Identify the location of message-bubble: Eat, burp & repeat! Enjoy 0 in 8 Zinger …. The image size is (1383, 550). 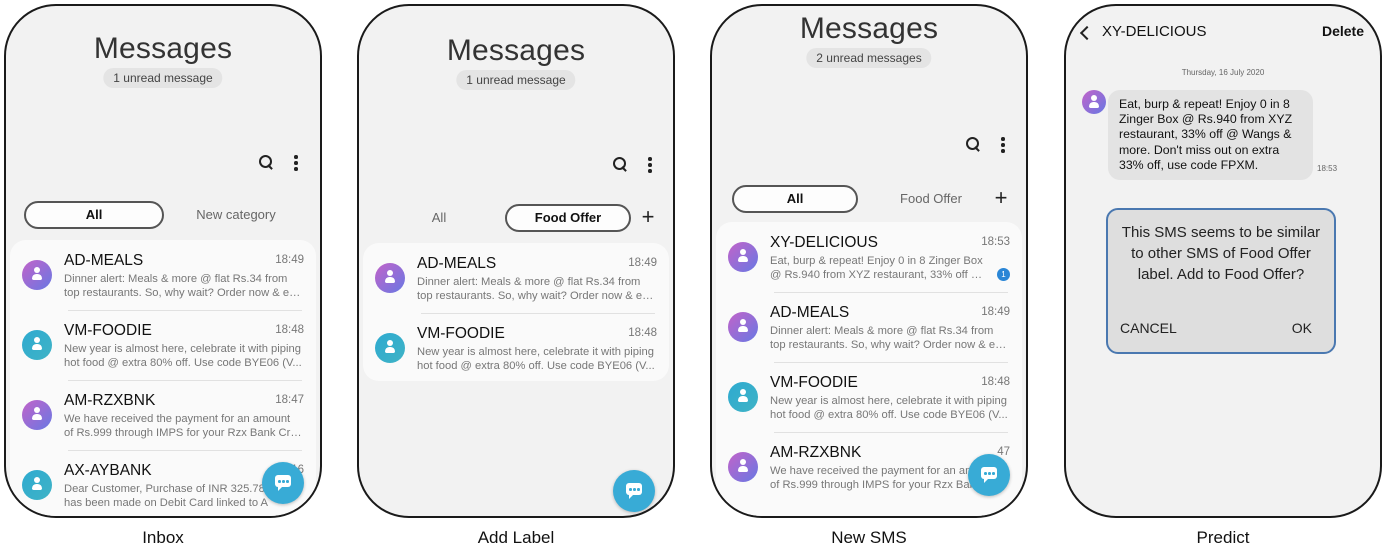
(1210, 135).